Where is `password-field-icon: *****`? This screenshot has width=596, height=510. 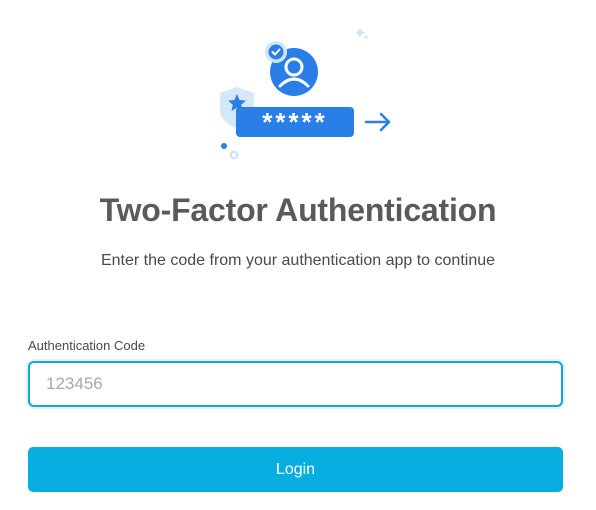 password-field-icon: ***** is located at coordinates (295, 122).